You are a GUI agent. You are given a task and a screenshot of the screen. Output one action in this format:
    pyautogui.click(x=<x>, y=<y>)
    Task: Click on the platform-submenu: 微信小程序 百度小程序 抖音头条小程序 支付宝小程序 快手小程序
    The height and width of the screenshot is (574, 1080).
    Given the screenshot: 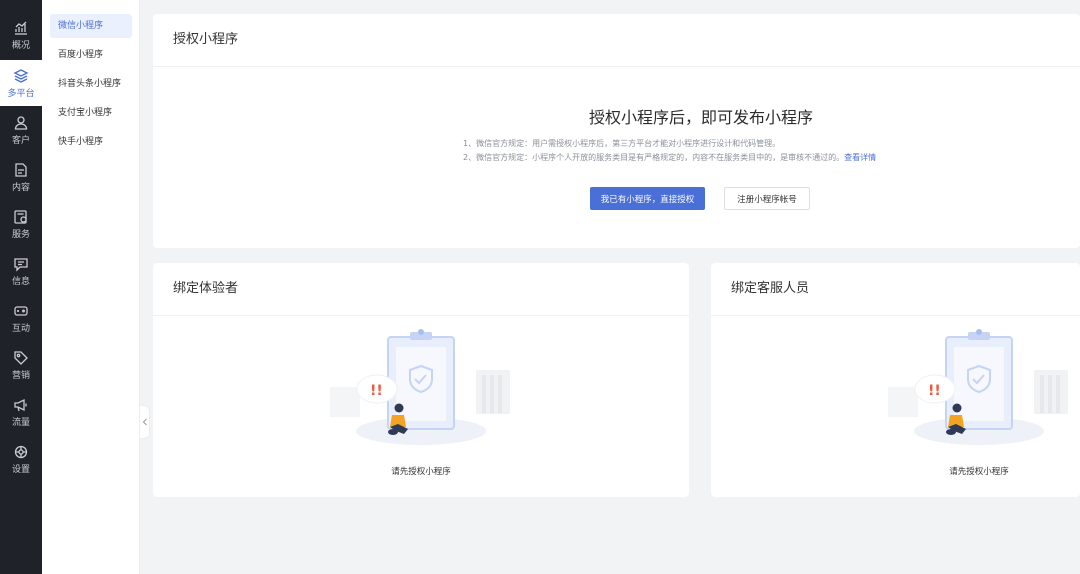 What is the action you would take?
    pyautogui.click(x=91, y=287)
    